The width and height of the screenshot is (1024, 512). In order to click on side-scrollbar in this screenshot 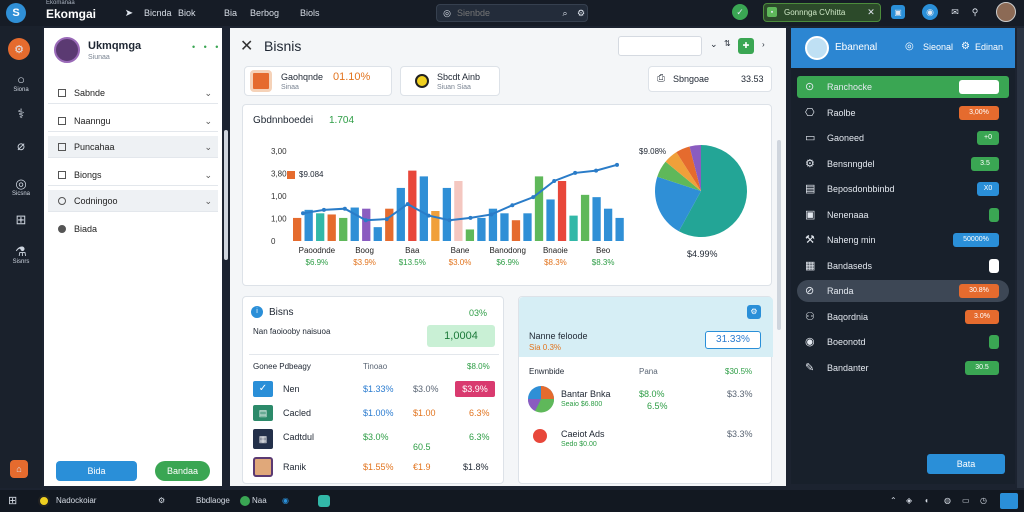, I will do `click(226, 195)`.